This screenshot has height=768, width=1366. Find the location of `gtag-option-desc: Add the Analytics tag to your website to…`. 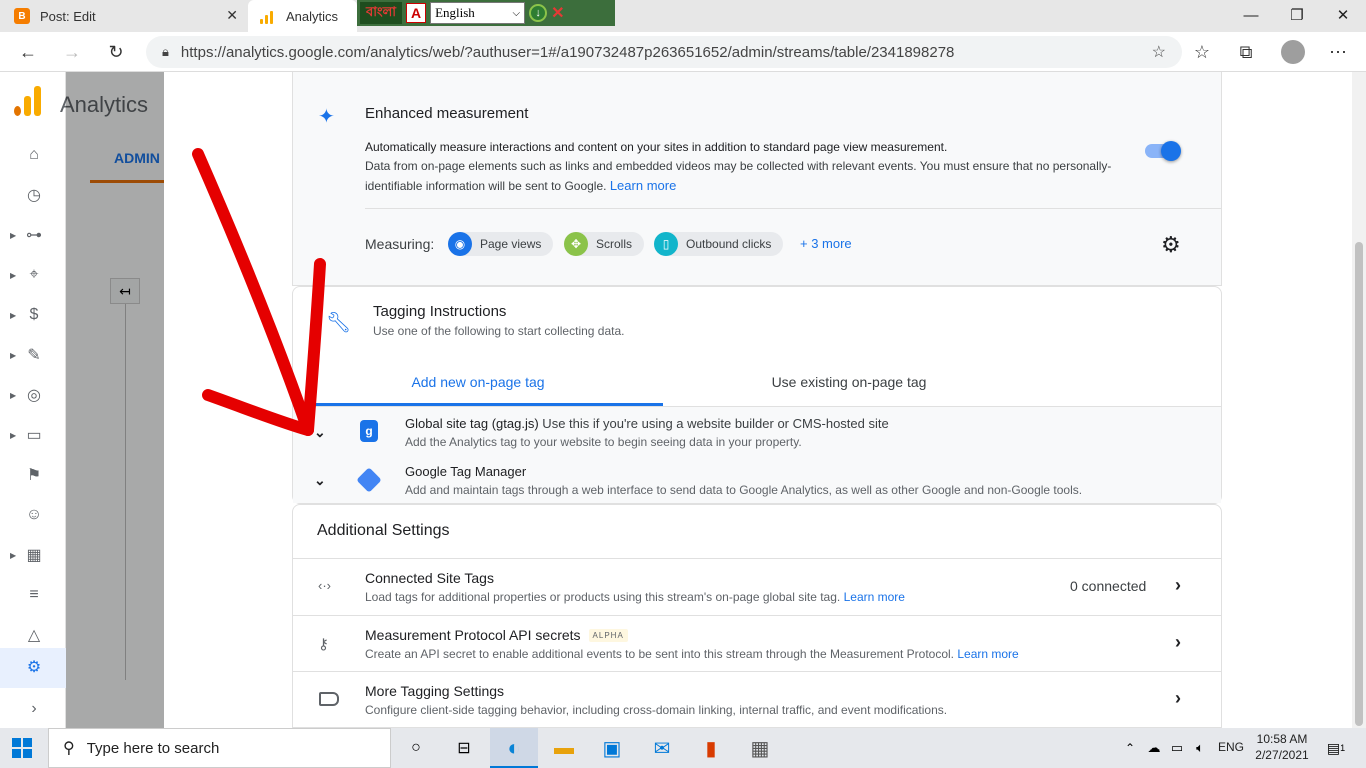

gtag-option-desc: Add the Analytics tag to your website to… is located at coordinates (603, 442).